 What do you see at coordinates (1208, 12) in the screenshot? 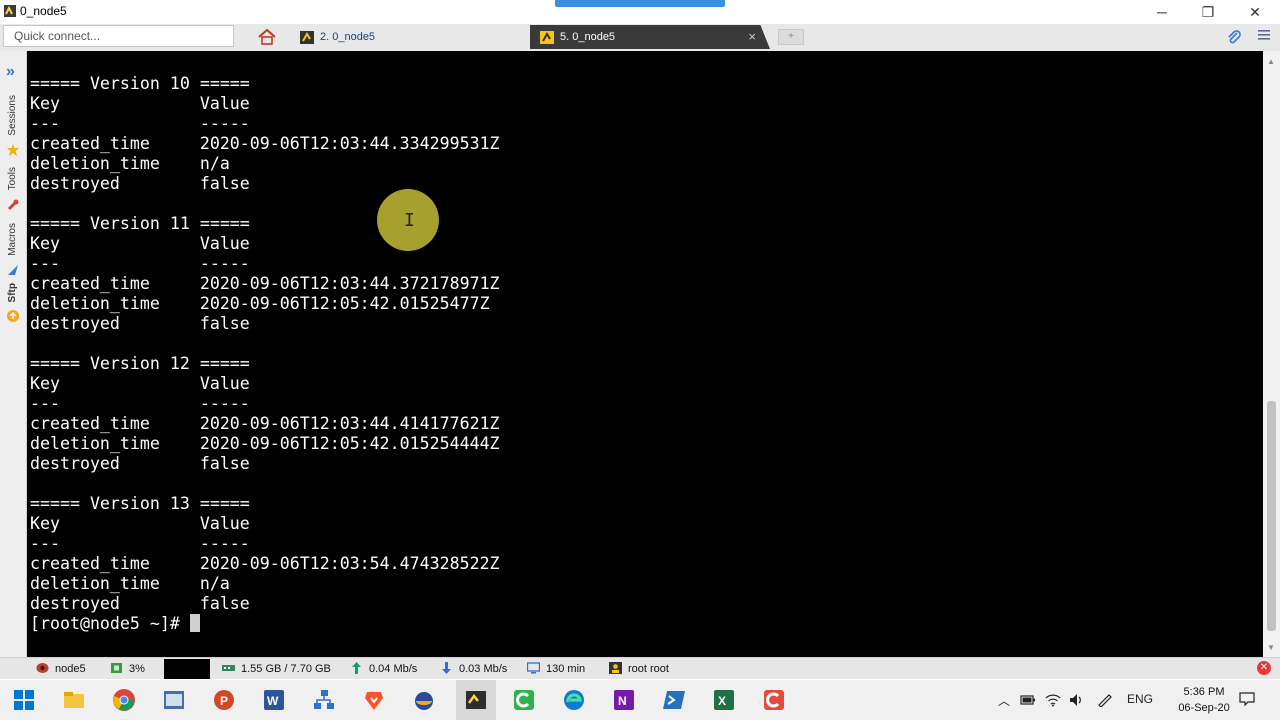
I see `restore-button: ❐` at bounding box center [1208, 12].